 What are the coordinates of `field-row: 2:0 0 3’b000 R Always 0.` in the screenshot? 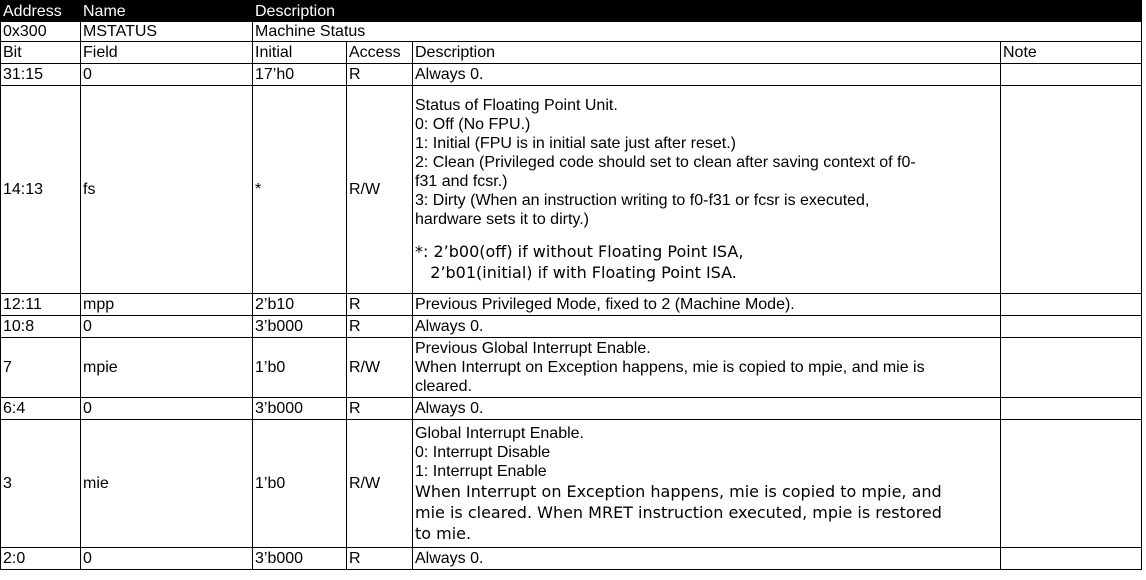 It's located at (571, 558).